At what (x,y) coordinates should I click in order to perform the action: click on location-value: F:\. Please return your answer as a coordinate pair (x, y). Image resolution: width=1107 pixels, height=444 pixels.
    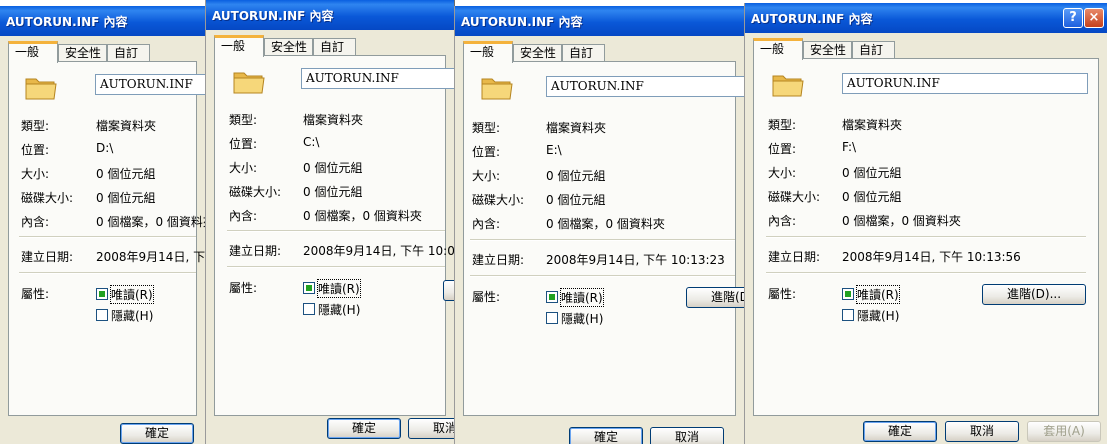
    Looking at the image, I should click on (849, 147).